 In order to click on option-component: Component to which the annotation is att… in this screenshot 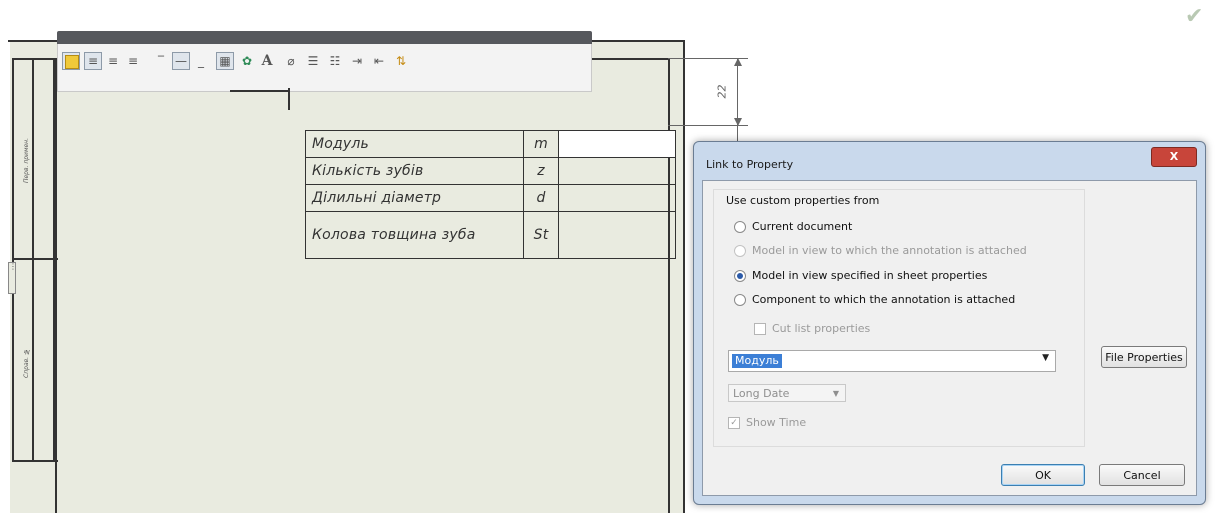, I will do `click(874, 299)`.